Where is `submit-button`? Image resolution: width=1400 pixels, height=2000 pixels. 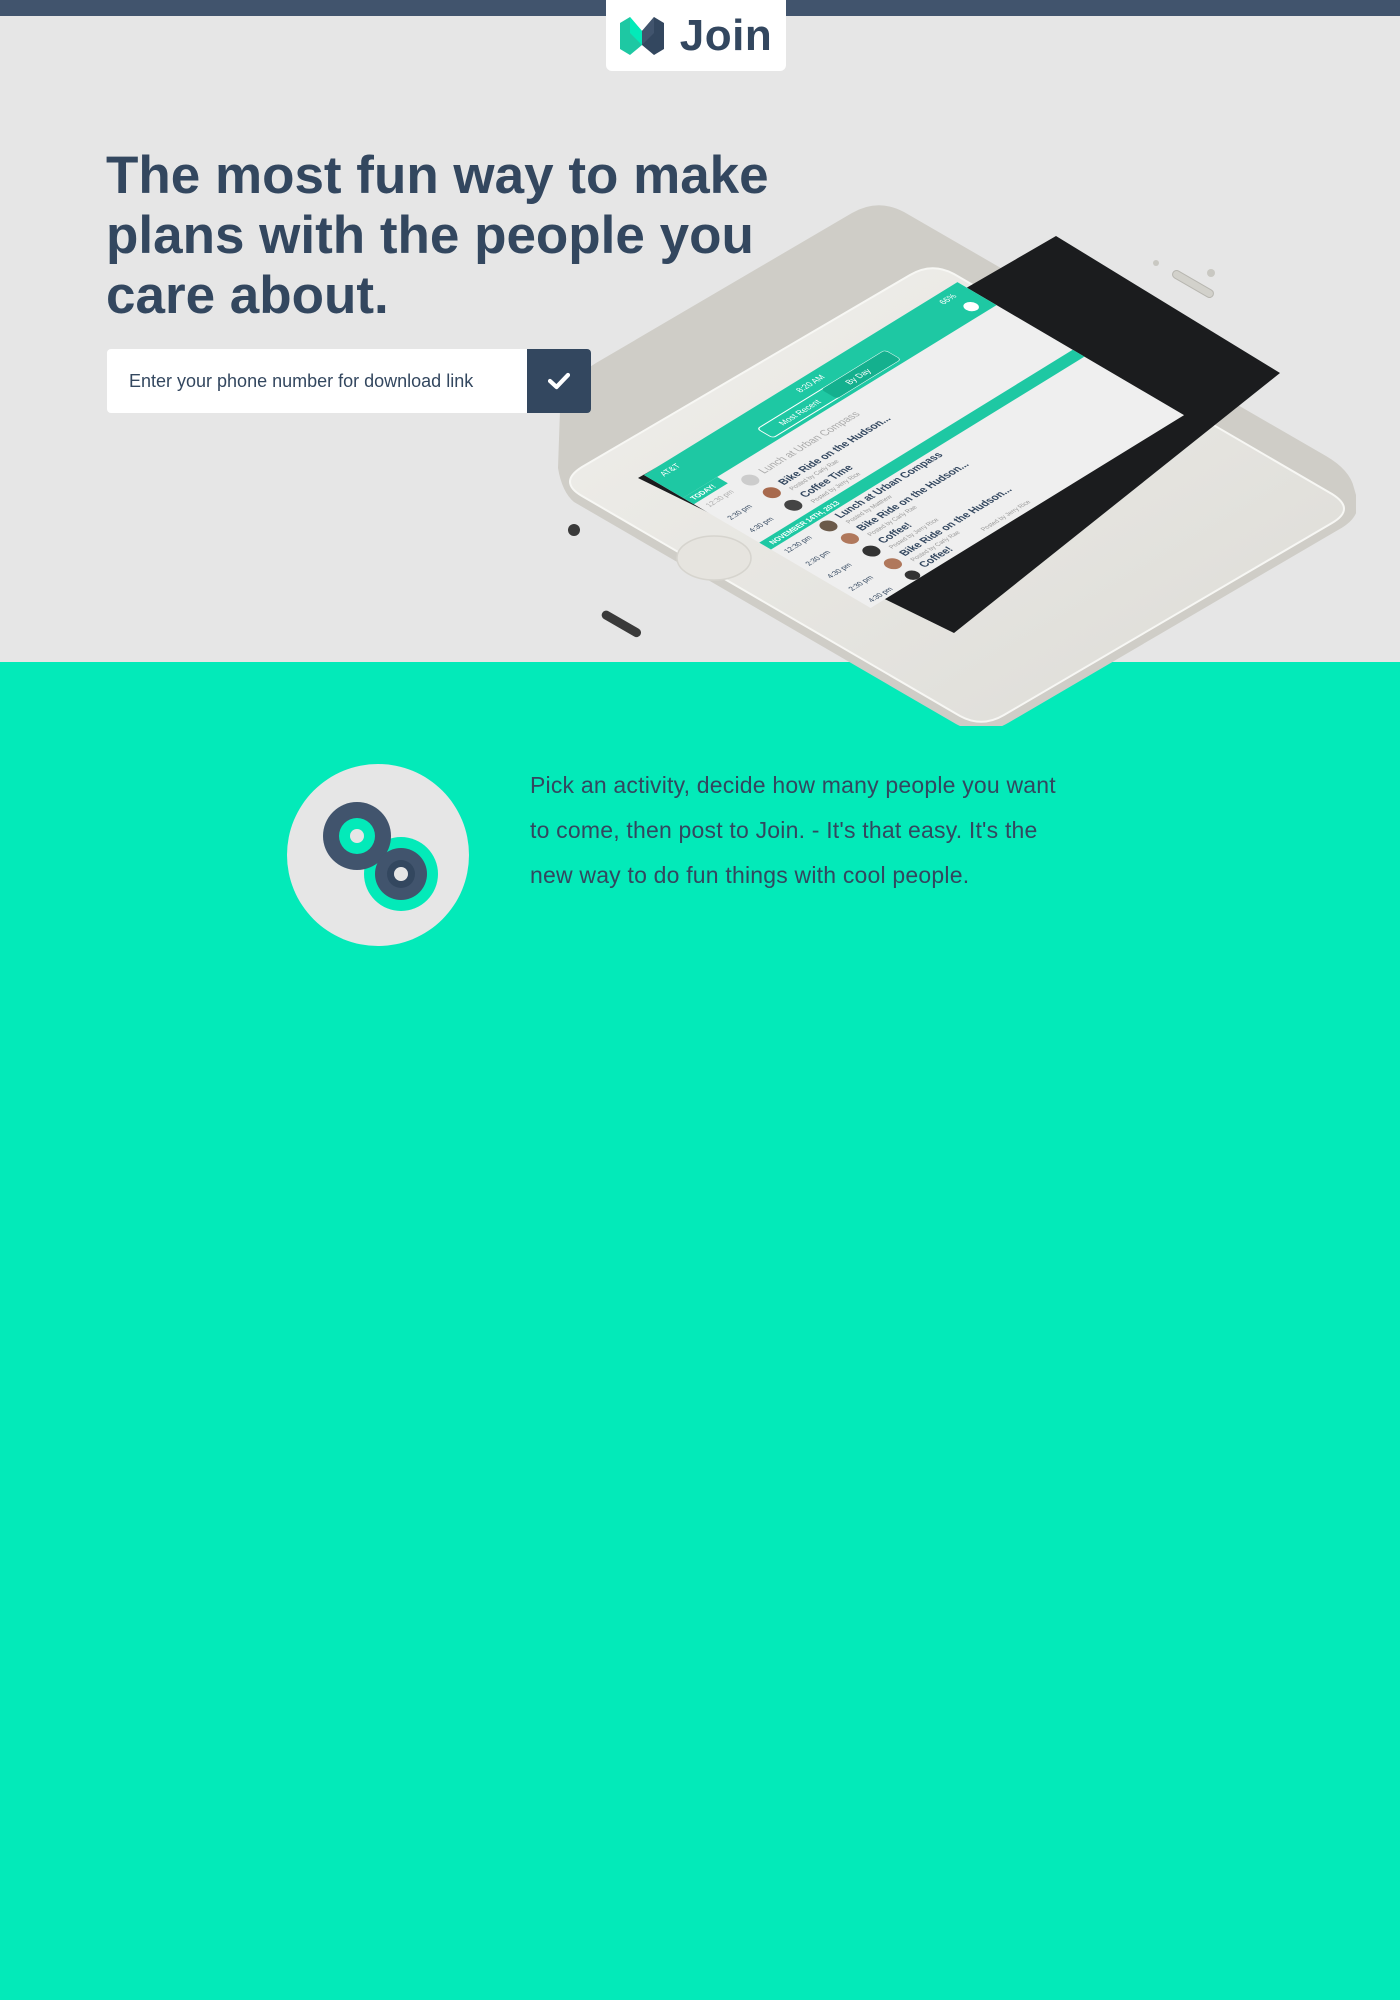 submit-button is located at coordinates (559, 381).